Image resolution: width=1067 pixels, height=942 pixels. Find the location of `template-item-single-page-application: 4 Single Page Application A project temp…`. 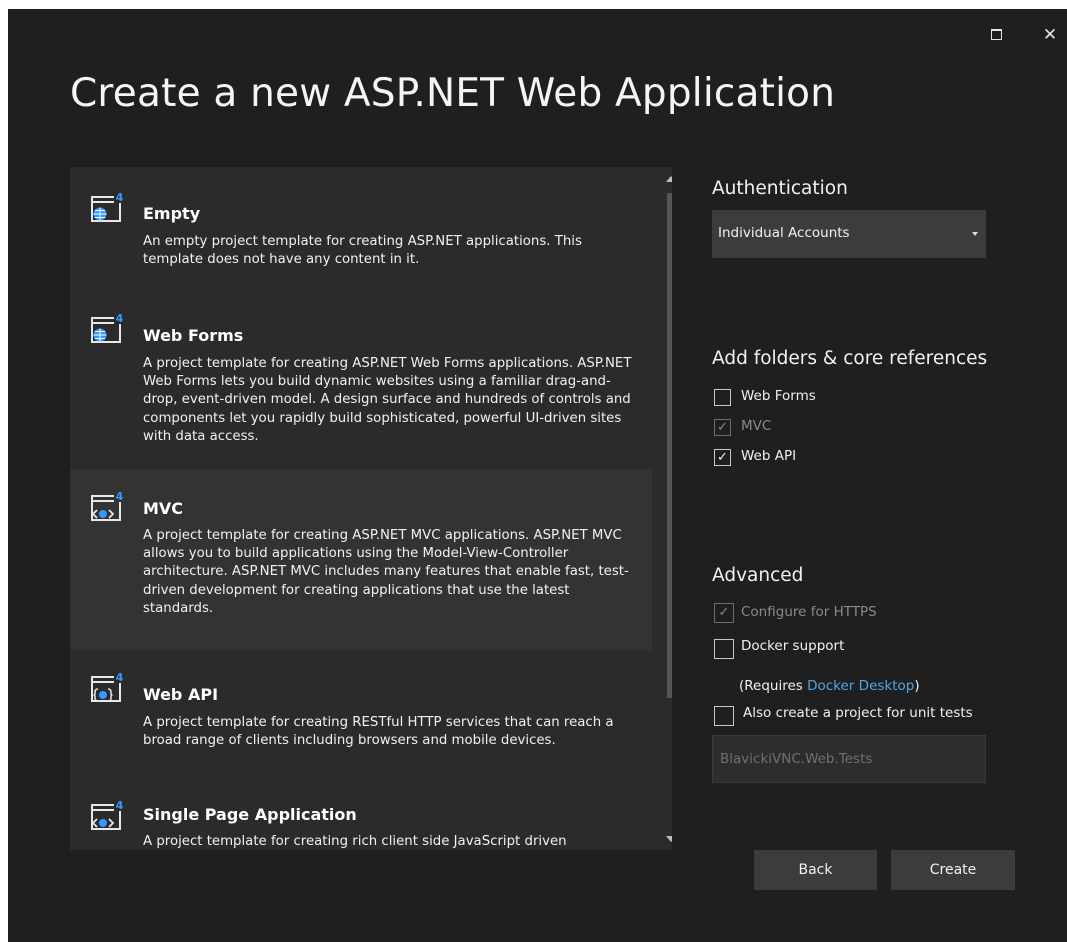

template-item-single-page-application: 4 Single Page Application A project temp… is located at coordinates (361, 812).